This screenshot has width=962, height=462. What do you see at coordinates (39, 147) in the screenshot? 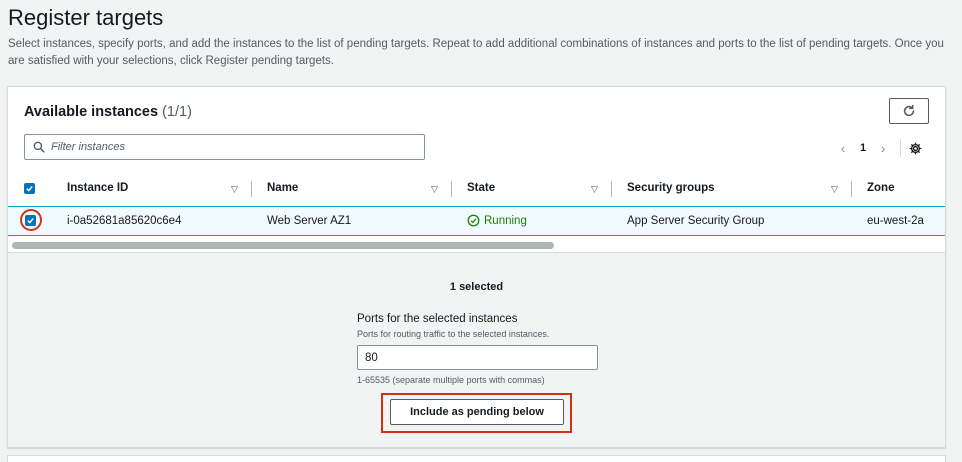
I see `search-icon` at bounding box center [39, 147].